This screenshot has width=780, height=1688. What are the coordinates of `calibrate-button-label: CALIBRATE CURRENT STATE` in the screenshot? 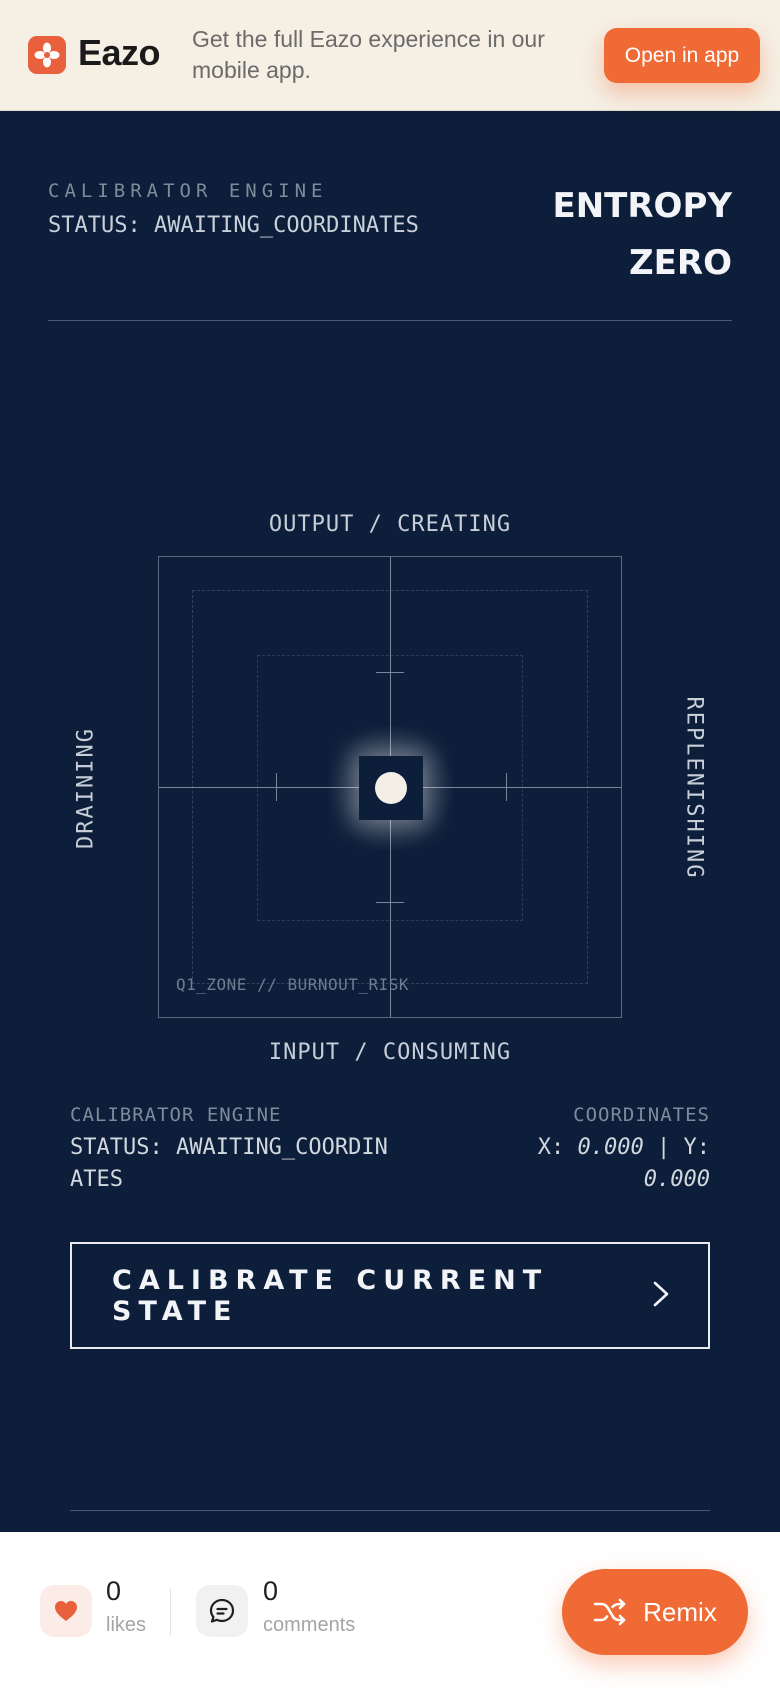 It's located at (330, 1295).